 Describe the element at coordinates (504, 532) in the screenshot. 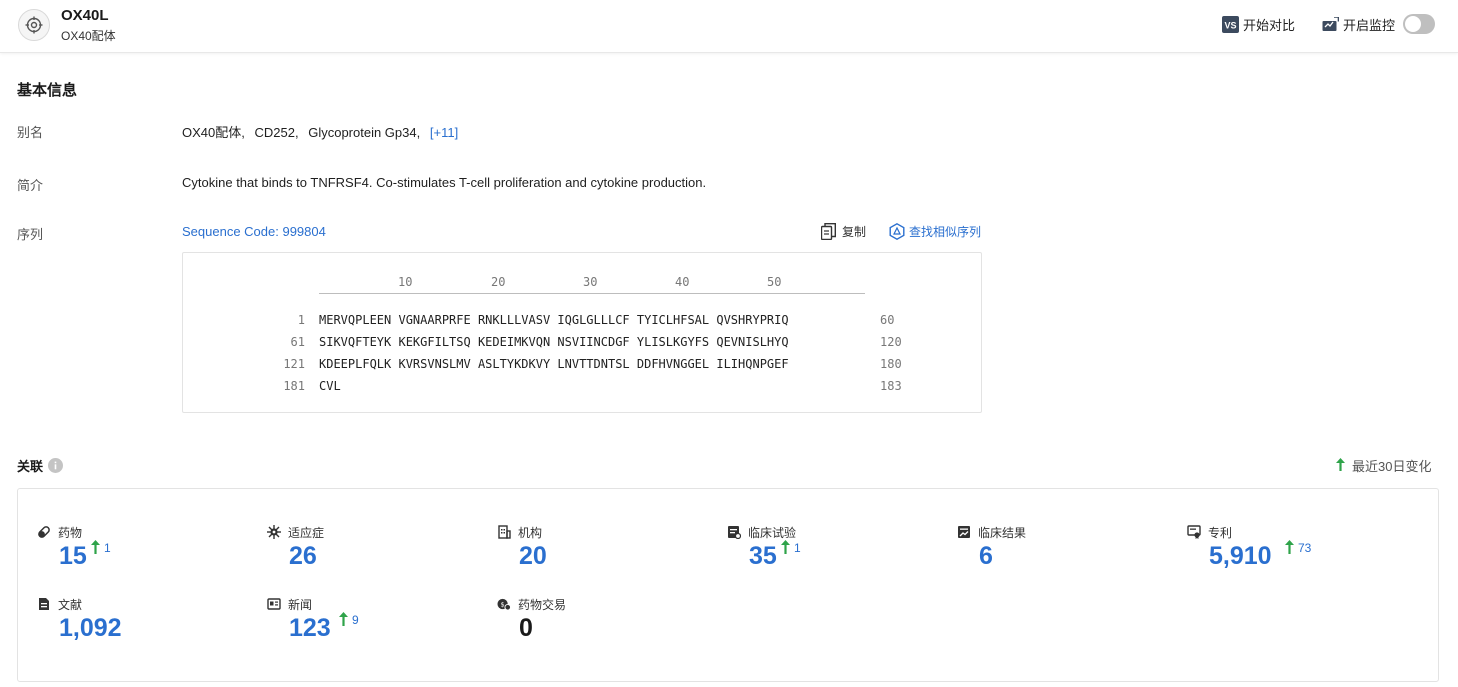

I see `building-icon` at that location.